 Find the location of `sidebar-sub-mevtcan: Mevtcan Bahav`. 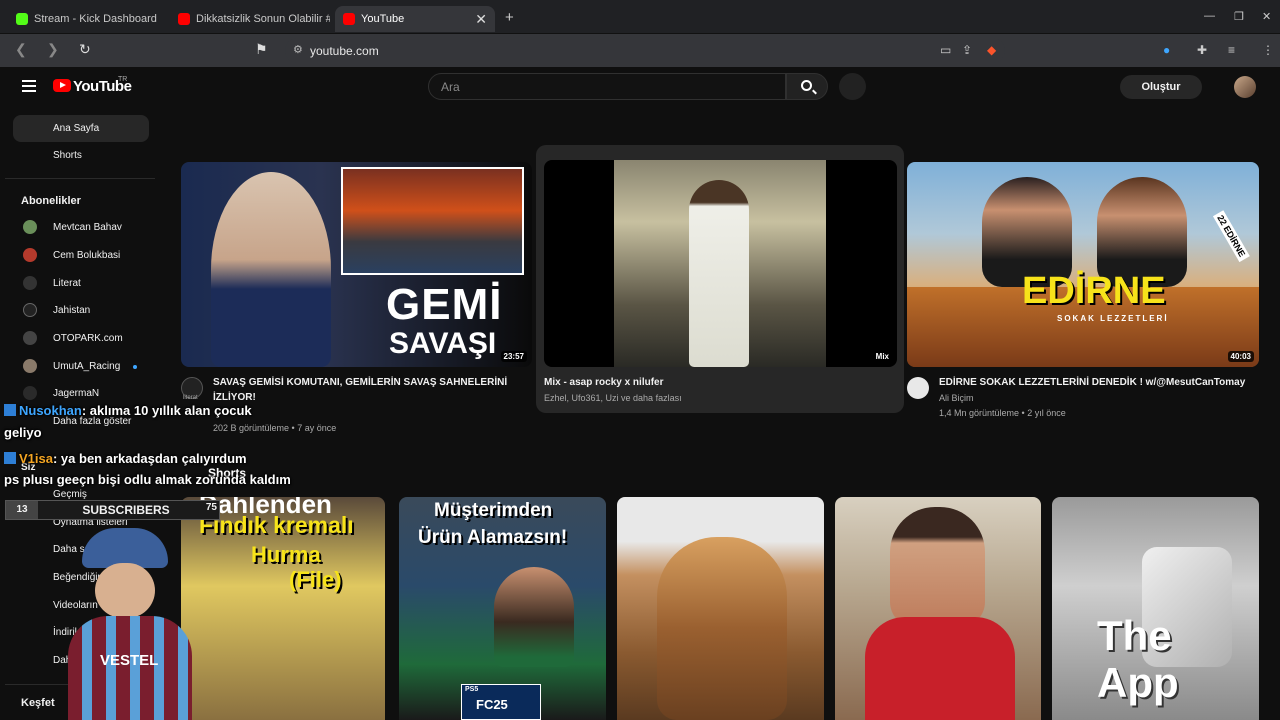

sidebar-sub-mevtcan: Mevtcan Bahav is located at coordinates (81, 227).